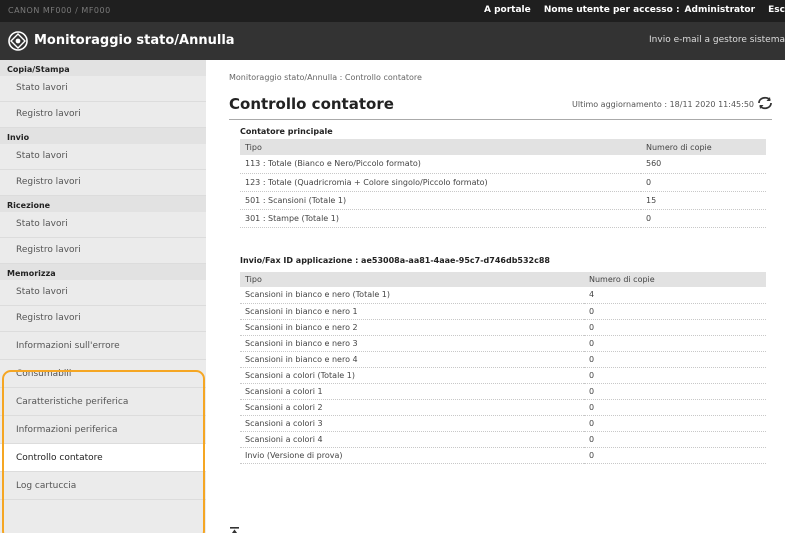  Describe the element at coordinates (720, 10) in the screenshot. I see `login-user-name: Administrator` at that location.